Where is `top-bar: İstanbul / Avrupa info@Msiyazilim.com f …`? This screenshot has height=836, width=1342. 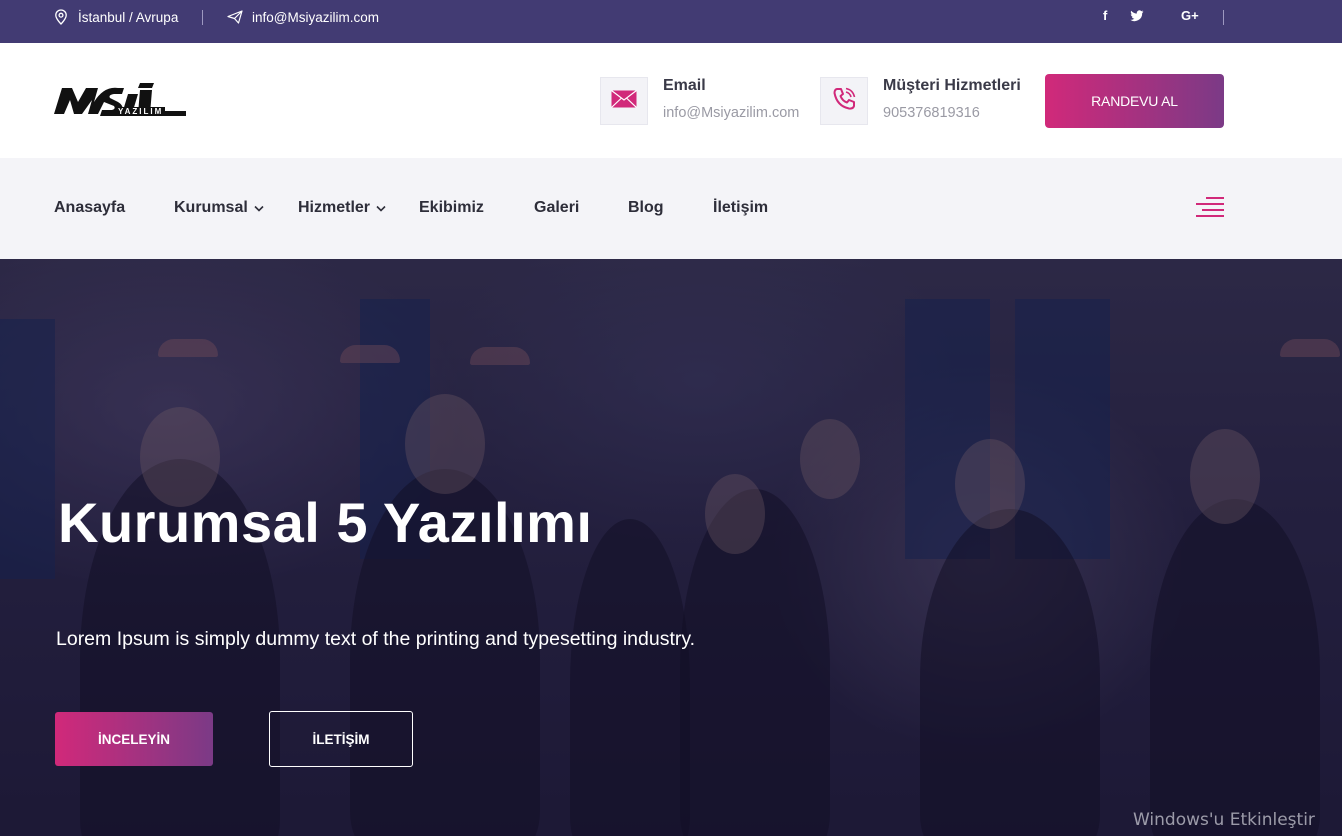 top-bar: İstanbul / Avrupa info@Msiyazilim.com f … is located at coordinates (671, 21).